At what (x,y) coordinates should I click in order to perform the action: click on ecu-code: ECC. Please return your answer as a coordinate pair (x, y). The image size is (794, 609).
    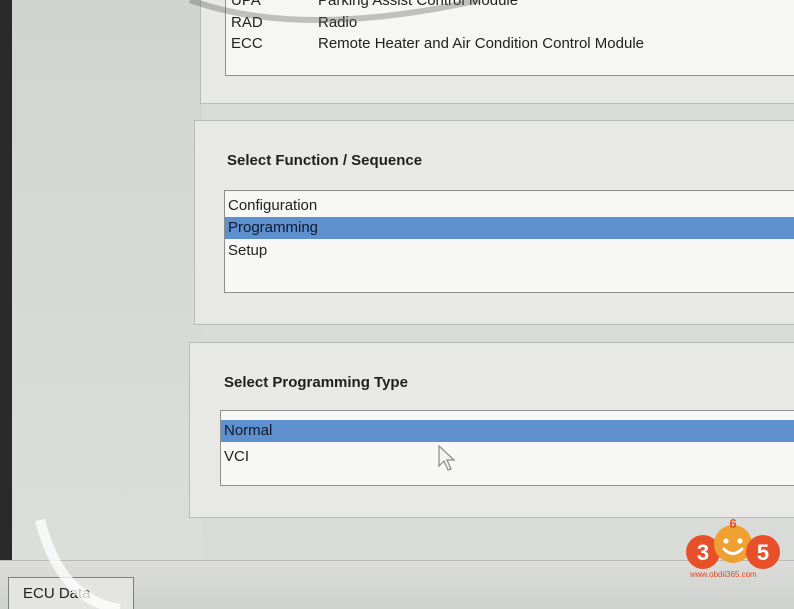
    Looking at the image, I should click on (247, 43).